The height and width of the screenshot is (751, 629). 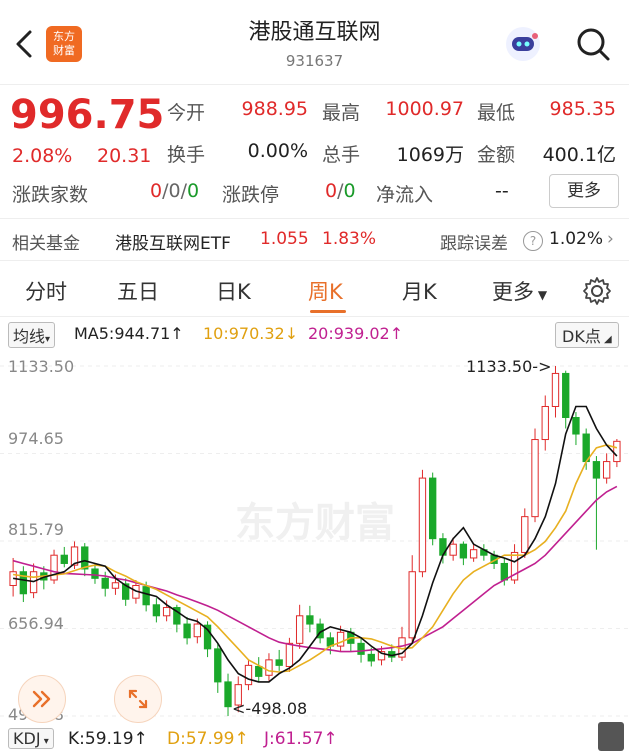 What do you see at coordinates (593, 44) in the screenshot?
I see `search-icon` at bounding box center [593, 44].